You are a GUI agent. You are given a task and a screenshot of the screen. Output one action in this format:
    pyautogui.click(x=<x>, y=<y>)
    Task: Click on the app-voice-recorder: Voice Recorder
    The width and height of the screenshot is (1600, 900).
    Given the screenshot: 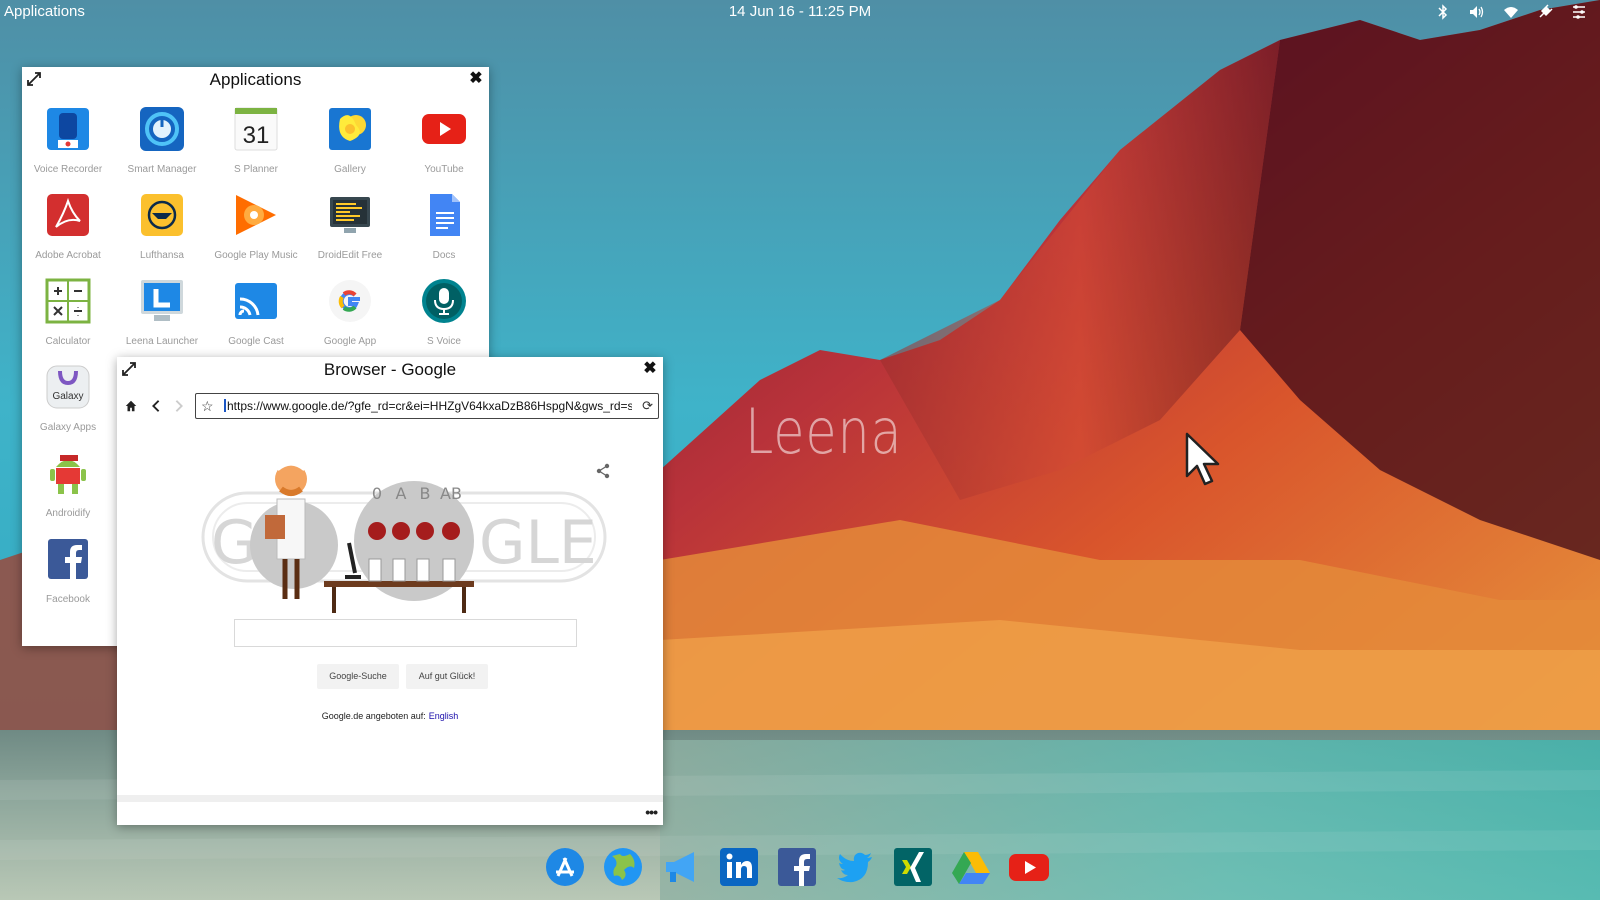 What is the action you would take?
    pyautogui.click(x=68, y=140)
    